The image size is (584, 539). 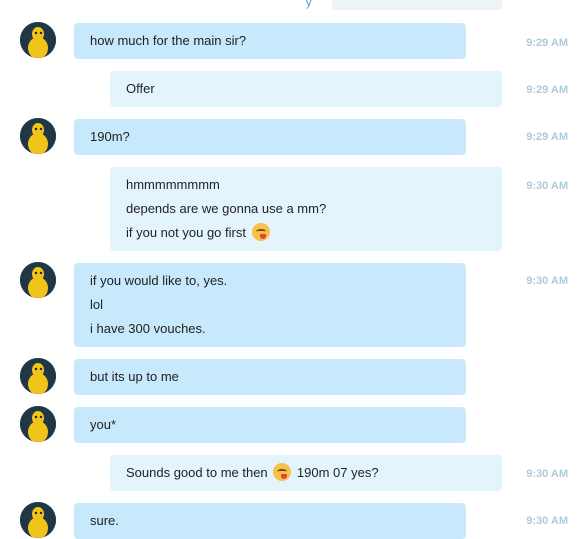 I want to click on message-text: how much for the main sir?, so click(x=168, y=40).